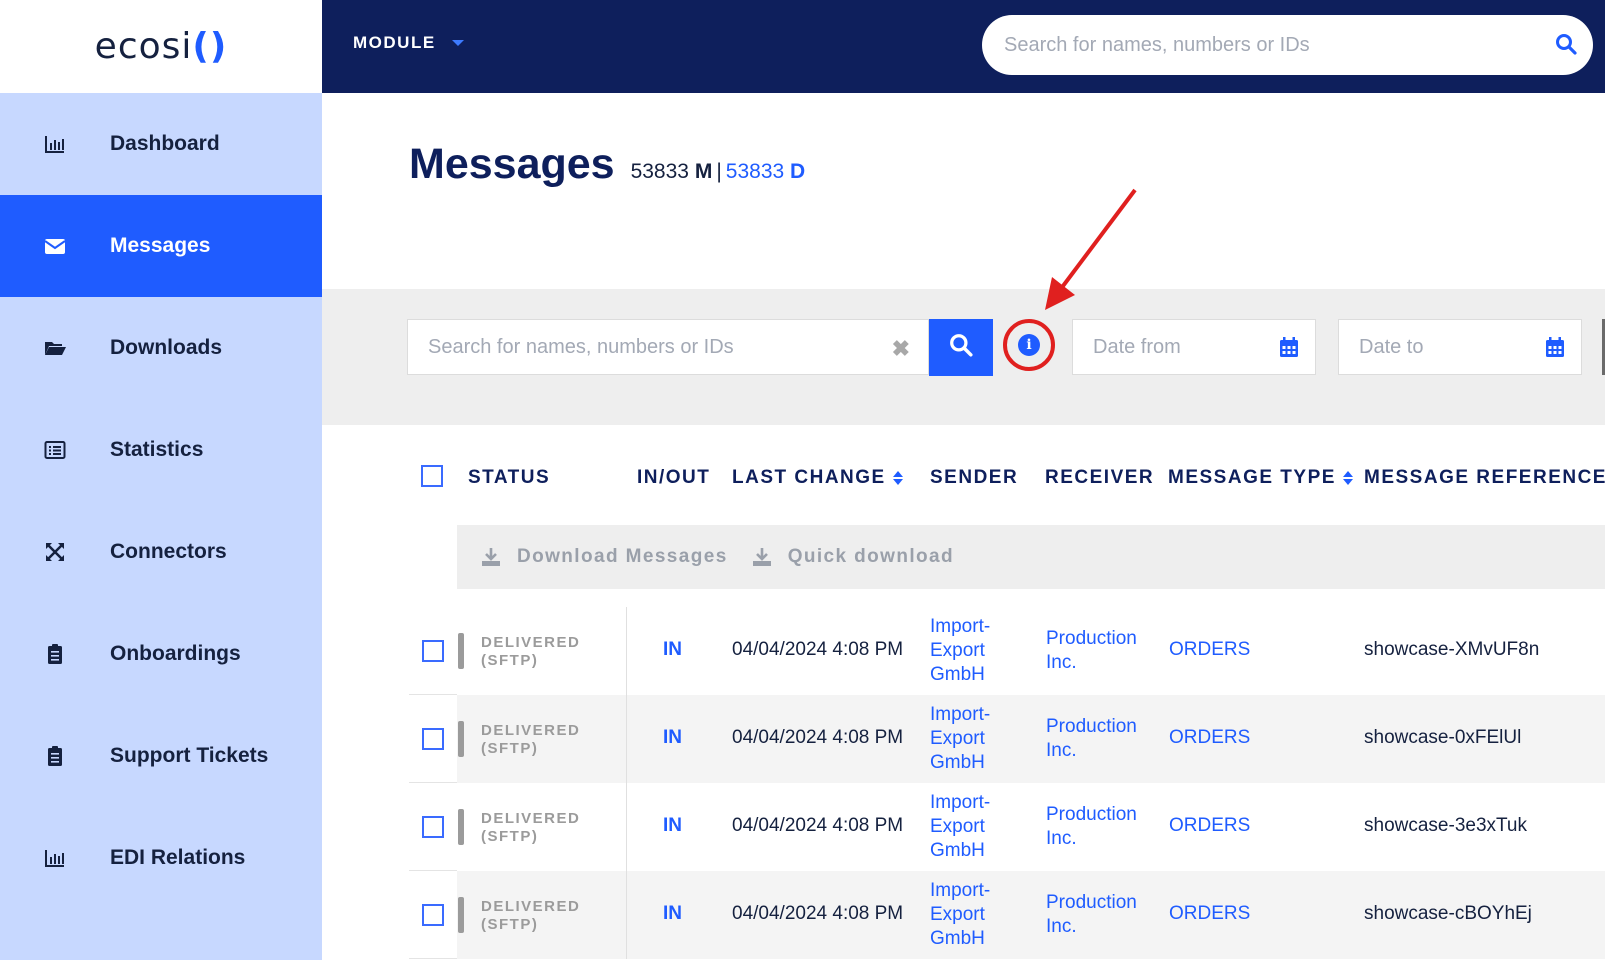 This screenshot has height=960, width=1605. I want to click on sidebar-item-connectors: Connectors, so click(161, 552).